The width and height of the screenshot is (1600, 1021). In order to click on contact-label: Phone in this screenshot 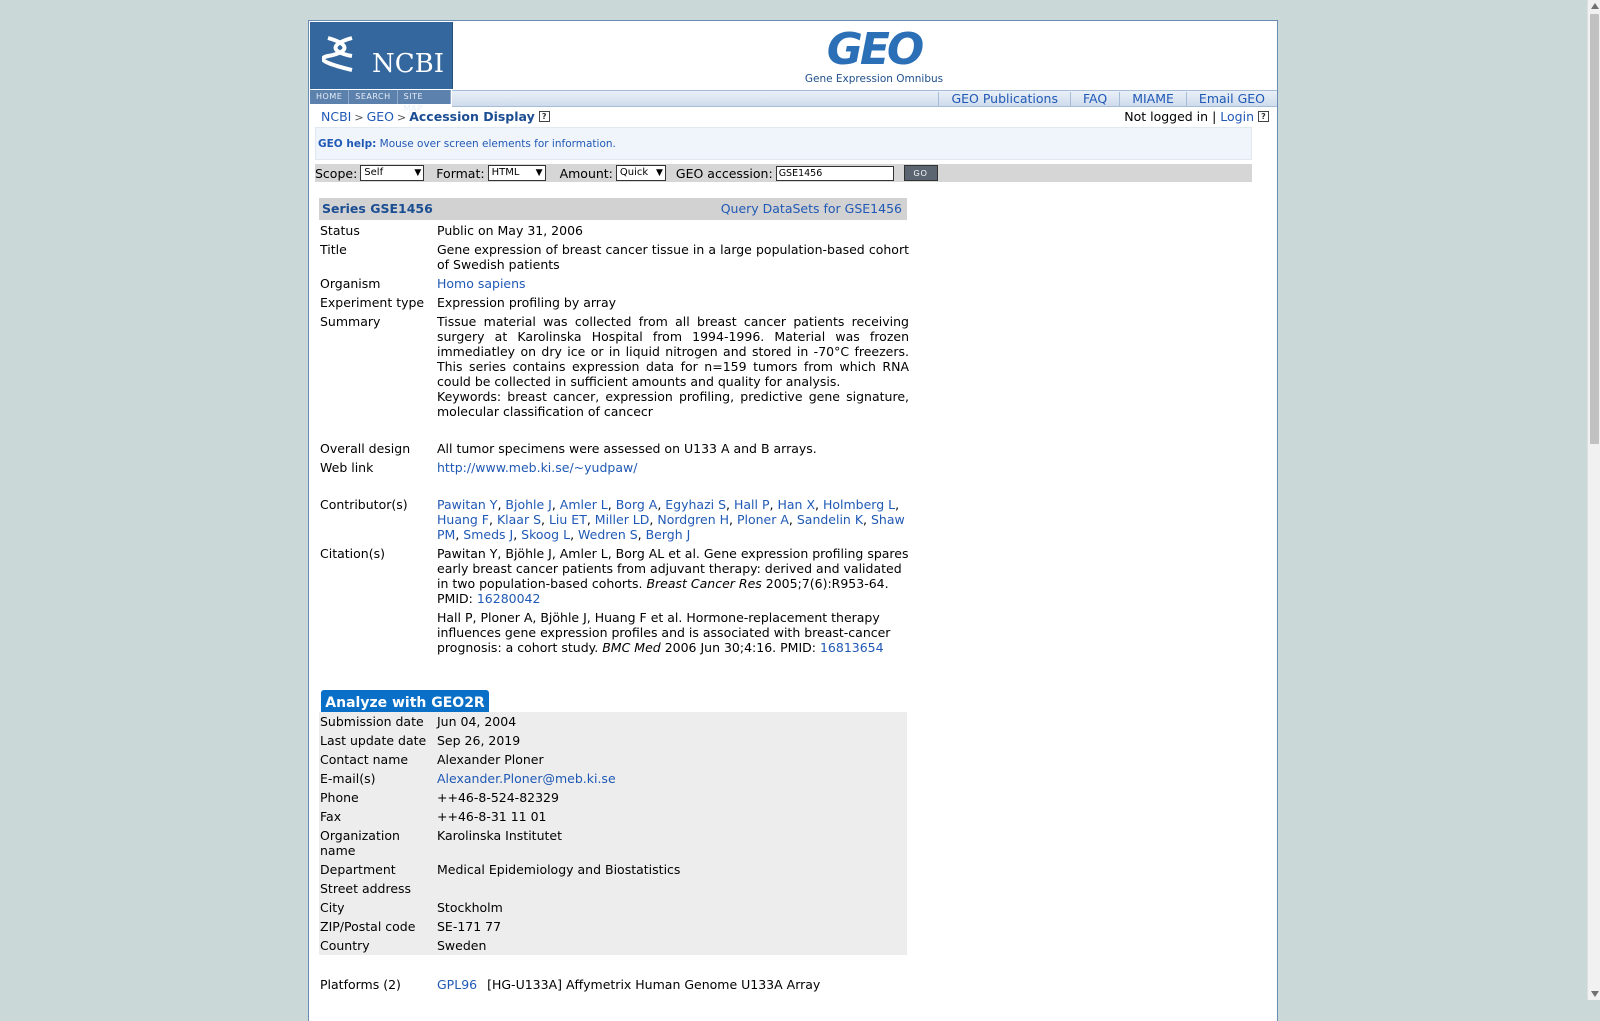, I will do `click(339, 797)`.